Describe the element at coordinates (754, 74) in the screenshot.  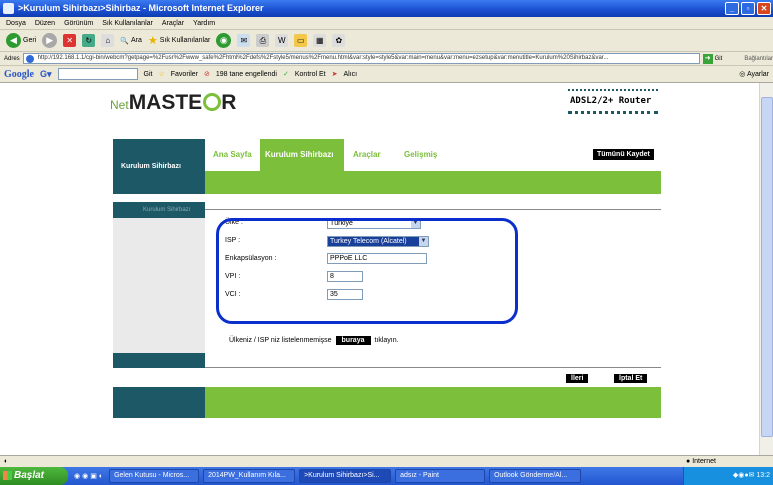
I see `google-settings-button: ◎ Ayarlar` at that location.